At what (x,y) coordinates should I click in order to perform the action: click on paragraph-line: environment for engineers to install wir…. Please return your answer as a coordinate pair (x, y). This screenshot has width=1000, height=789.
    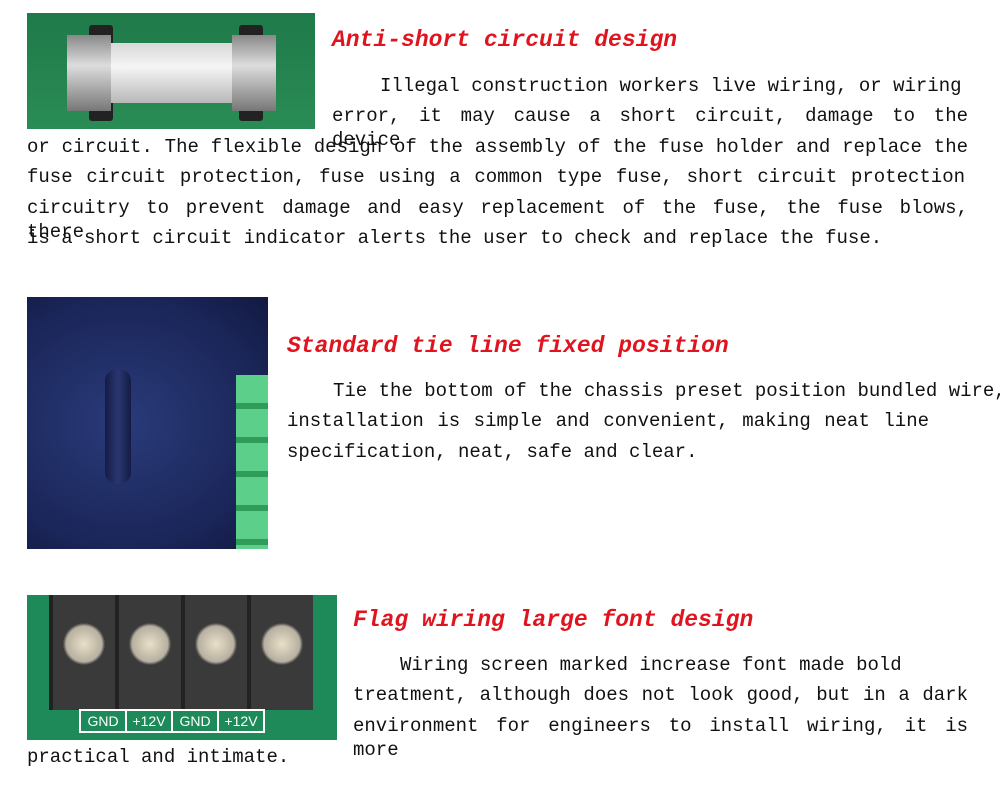
    Looking at the image, I should click on (660, 738).